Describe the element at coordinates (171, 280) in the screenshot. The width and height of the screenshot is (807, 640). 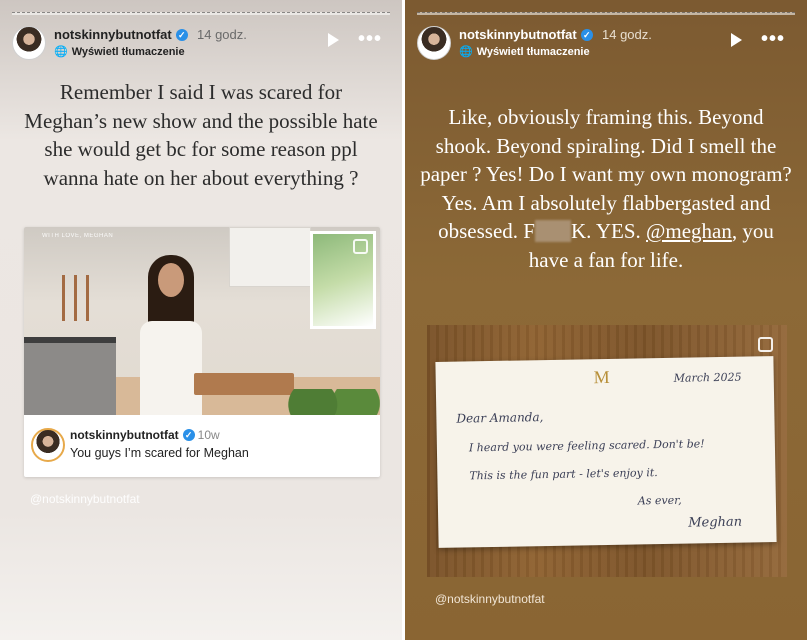
I see `person-face` at that location.